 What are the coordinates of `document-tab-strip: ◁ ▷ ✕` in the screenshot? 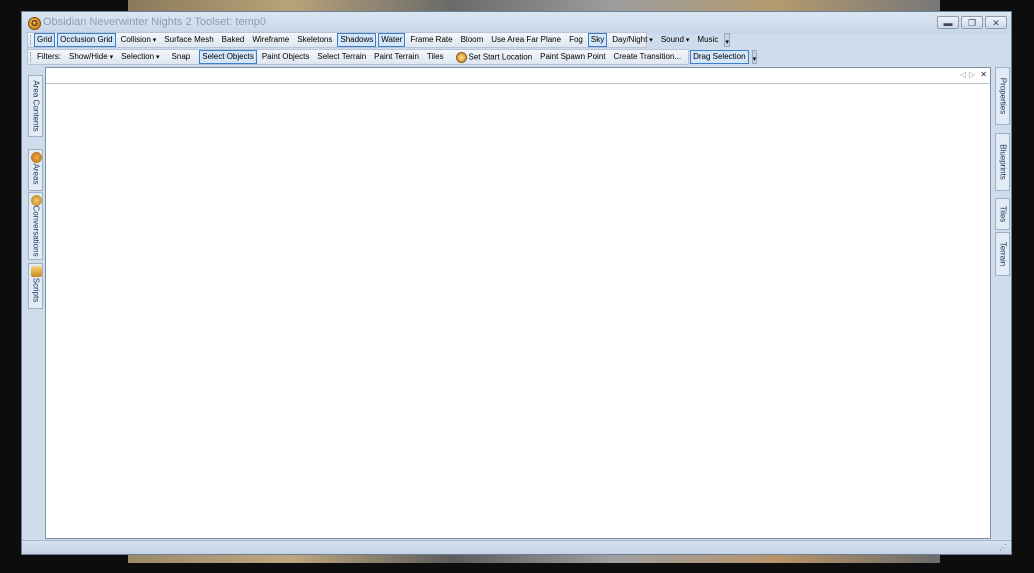 It's located at (518, 76).